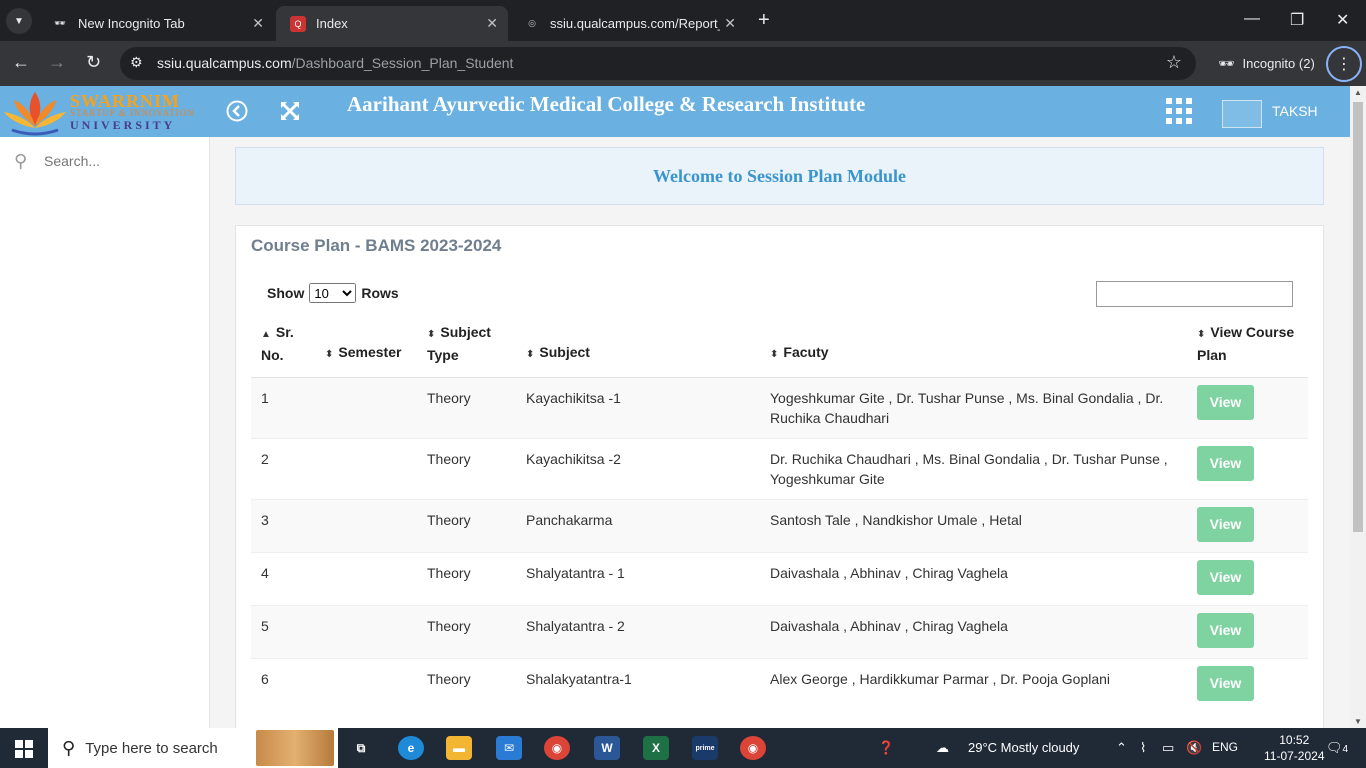 The image size is (1366, 768). What do you see at coordinates (24, 749) in the screenshot?
I see `windows-start-icon` at bounding box center [24, 749].